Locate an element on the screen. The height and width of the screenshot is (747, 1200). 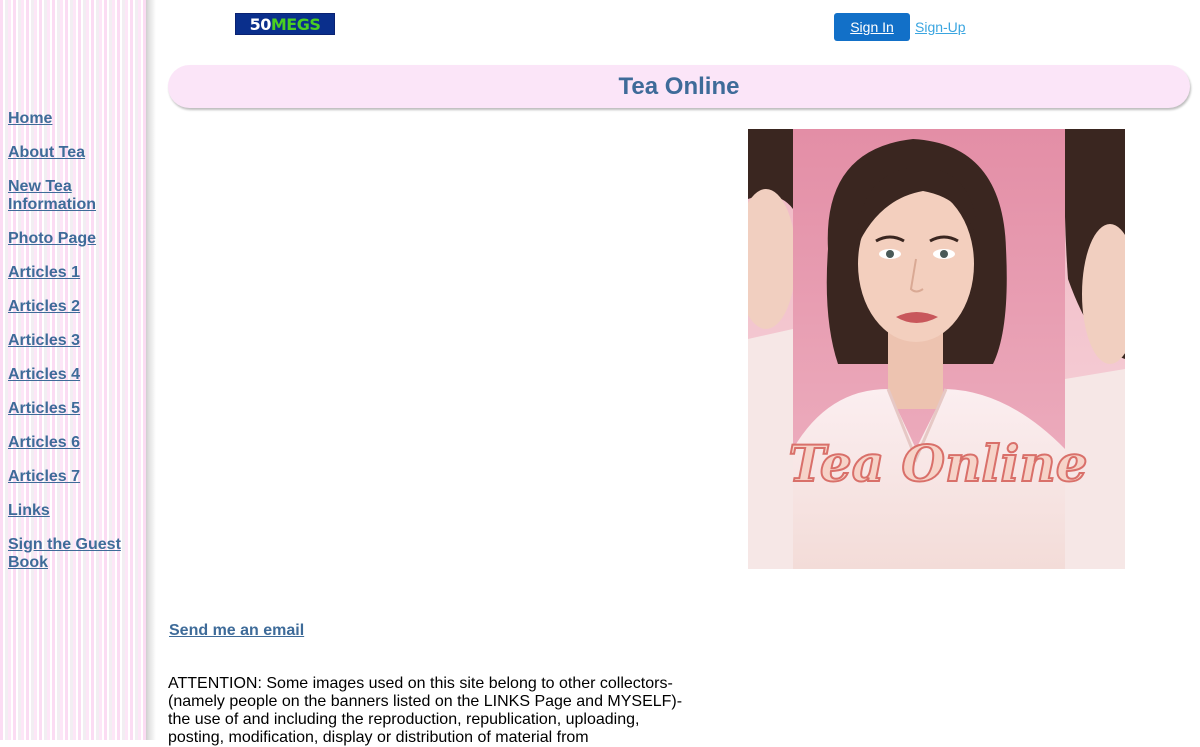
nav-link-guest-book: Sign the Guest Book is located at coordinates (68, 554).